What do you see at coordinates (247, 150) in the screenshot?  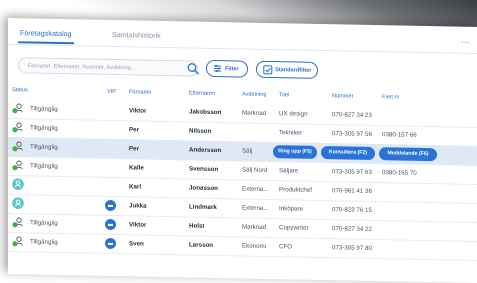 I see `cell-dept: Sälj` at bounding box center [247, 150].